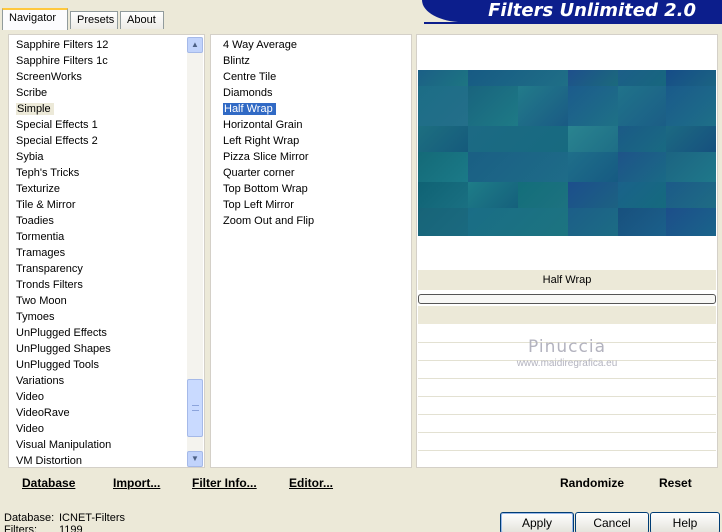  I want to click on filter-label: Zoom Out and Flip, so click(269, 221).